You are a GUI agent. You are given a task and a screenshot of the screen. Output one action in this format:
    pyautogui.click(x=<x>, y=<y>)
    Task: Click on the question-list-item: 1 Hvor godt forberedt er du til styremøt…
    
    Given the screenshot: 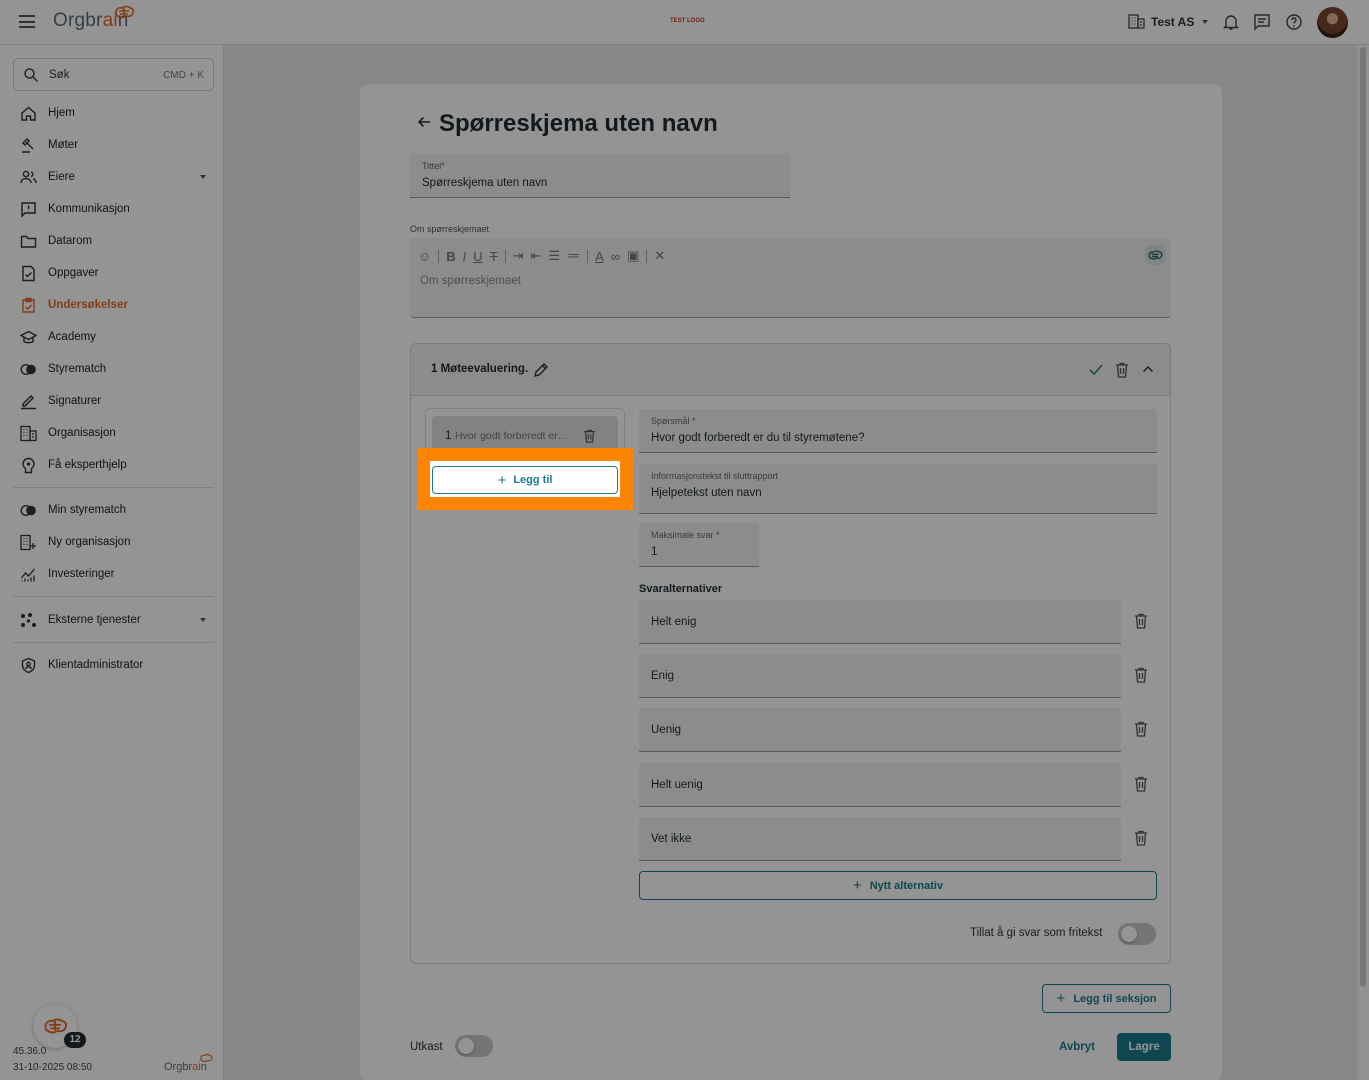 What is the action you would take?
    pyautogui.click(x=525, y=434)
    